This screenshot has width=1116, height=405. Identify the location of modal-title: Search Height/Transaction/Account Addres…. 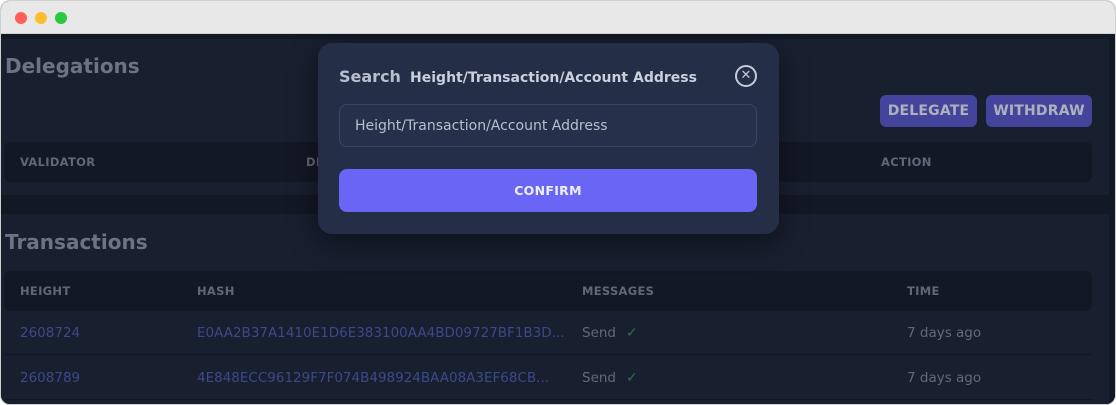
(518, 76).